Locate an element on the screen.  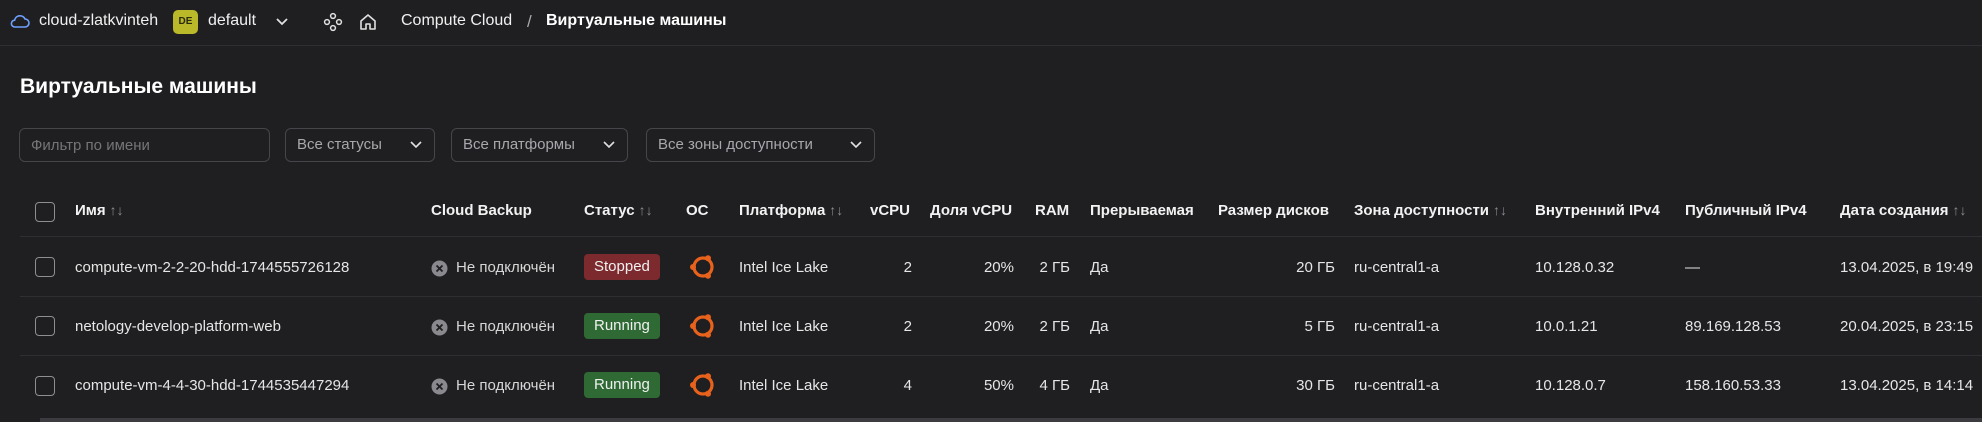
breadcrumb-compute-cloud: Compute Cloud is located at coordinates (456, 21).